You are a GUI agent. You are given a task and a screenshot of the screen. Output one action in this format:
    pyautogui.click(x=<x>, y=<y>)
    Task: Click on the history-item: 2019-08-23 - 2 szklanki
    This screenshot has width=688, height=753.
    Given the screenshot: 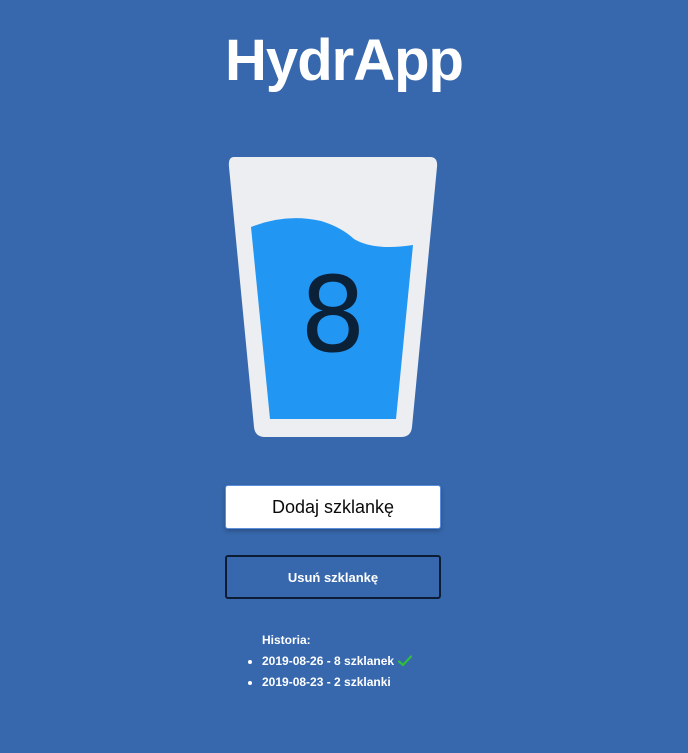 What is the action you would take?
    pyautogui.click(x=330, y=682)
    